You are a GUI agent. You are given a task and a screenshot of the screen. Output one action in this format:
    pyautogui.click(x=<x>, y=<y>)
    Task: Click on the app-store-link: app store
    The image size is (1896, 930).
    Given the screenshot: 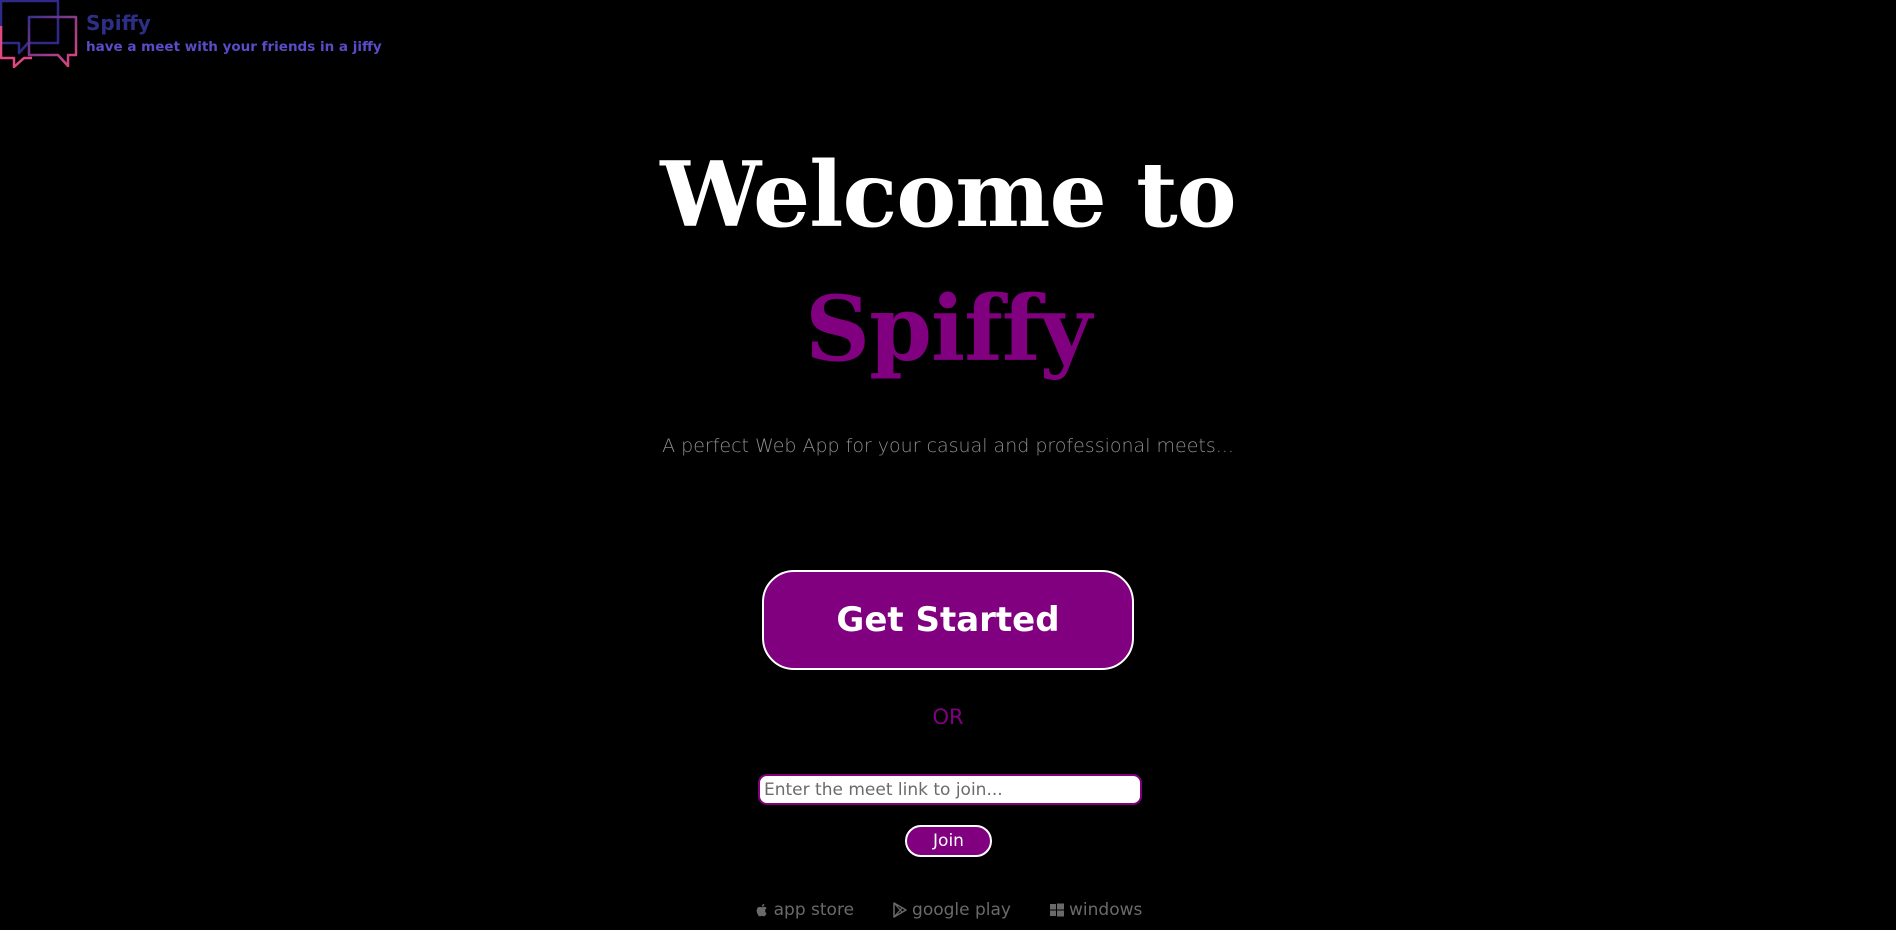 What is the action you would take?
    pyautogui.click(x=804, y=910)
    